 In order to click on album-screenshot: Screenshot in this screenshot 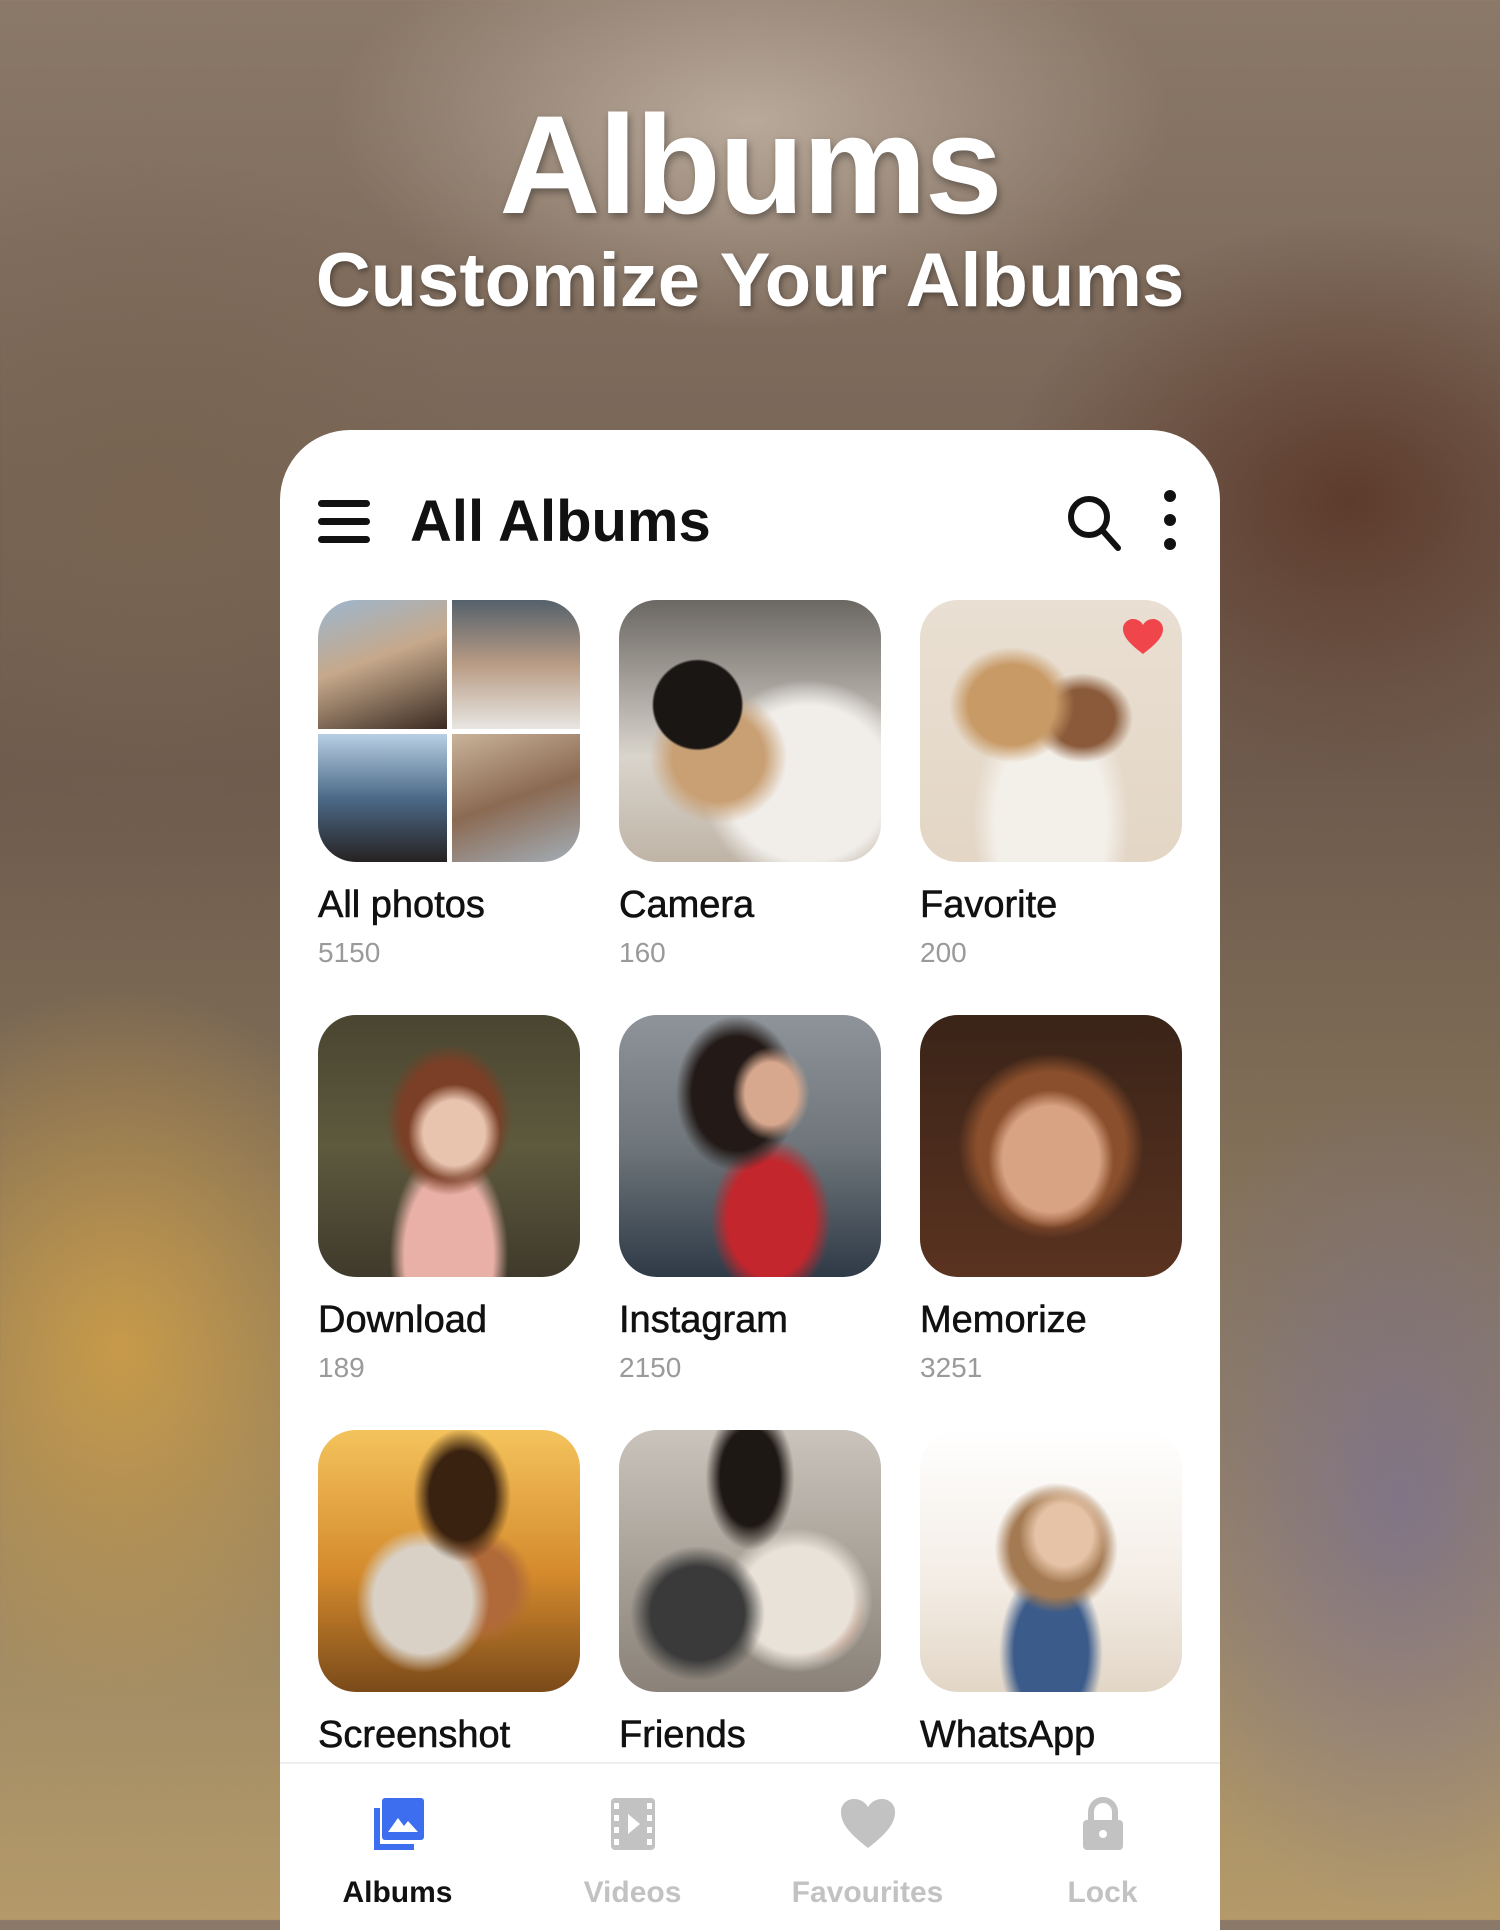, I will do `click(449, 1593)`.